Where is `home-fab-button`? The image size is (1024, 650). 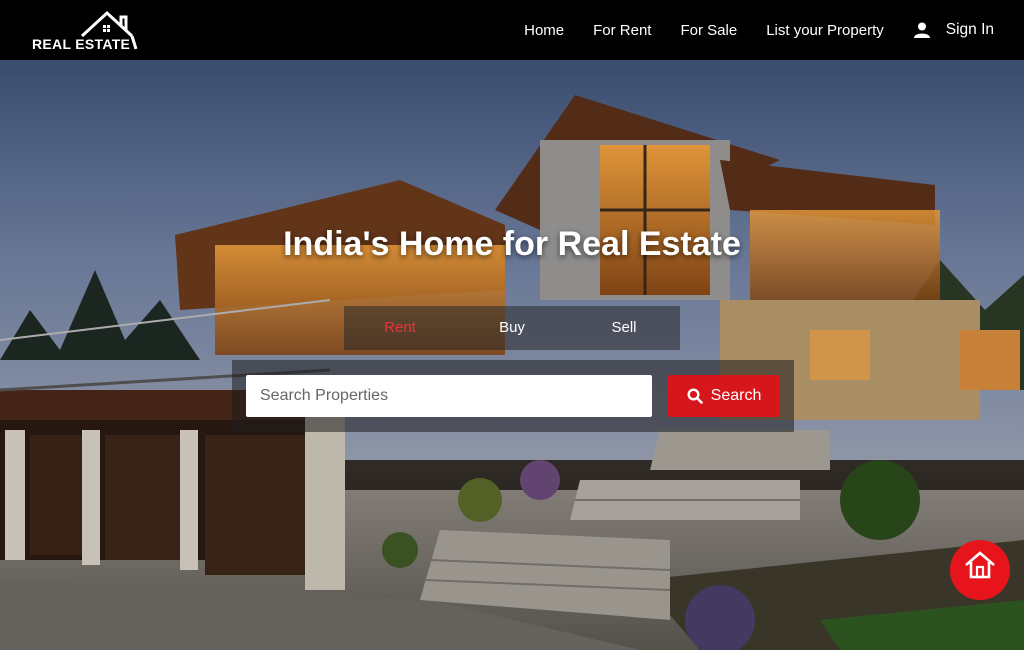
home-fab-button is located at coordinates (980, 570).